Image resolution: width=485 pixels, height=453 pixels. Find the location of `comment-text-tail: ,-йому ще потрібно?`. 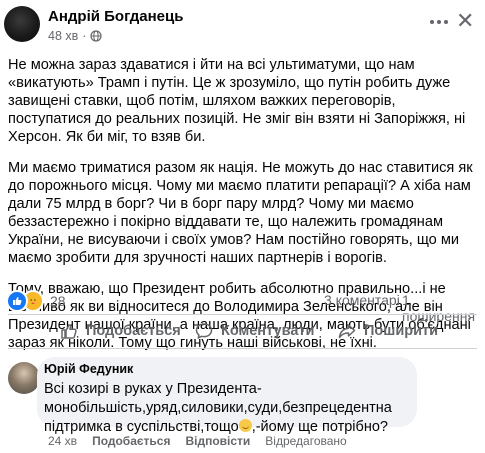

comment-text-tail: ,-йому ще потрібно? is located at coordinates (319, 427).